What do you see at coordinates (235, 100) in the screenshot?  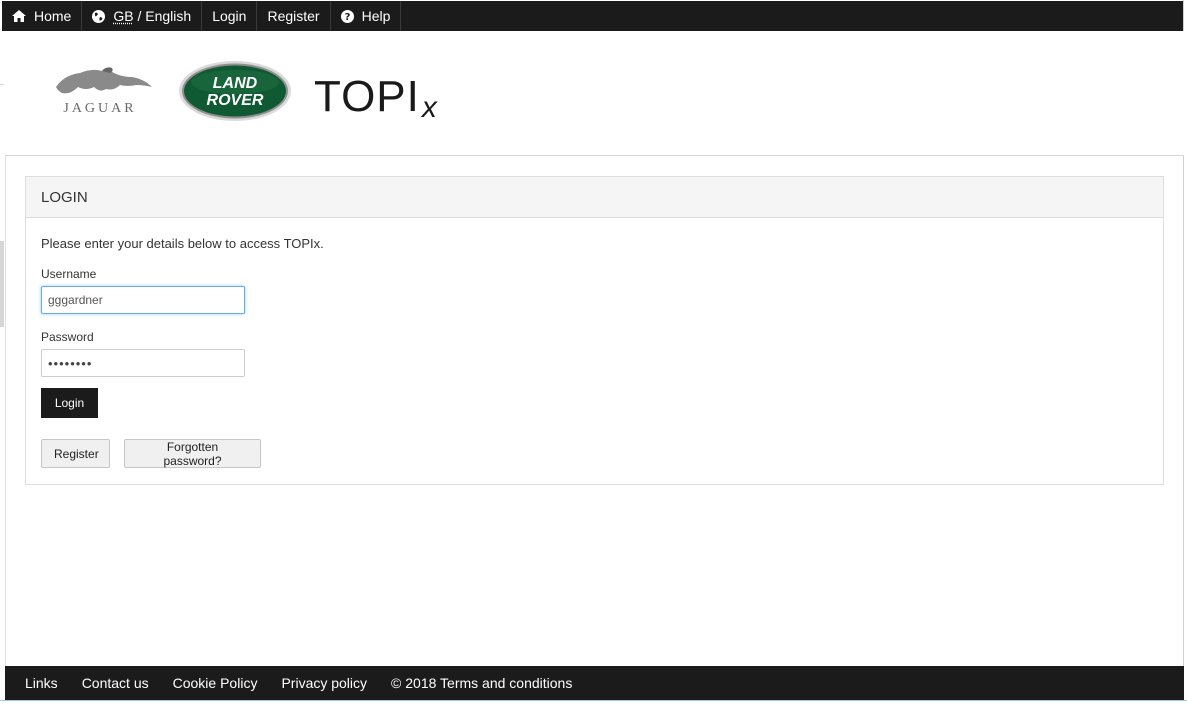 I see `land-rover-line2: ROVER` at bounding box center [235, 100].